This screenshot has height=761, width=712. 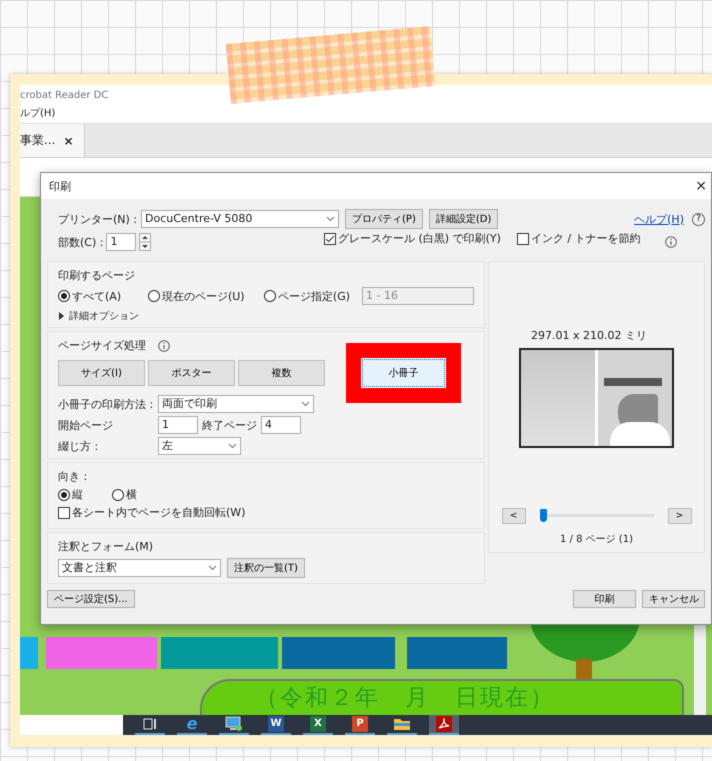 I want to click on app-title: crobat Reader DC, so click(x=65, y=96).